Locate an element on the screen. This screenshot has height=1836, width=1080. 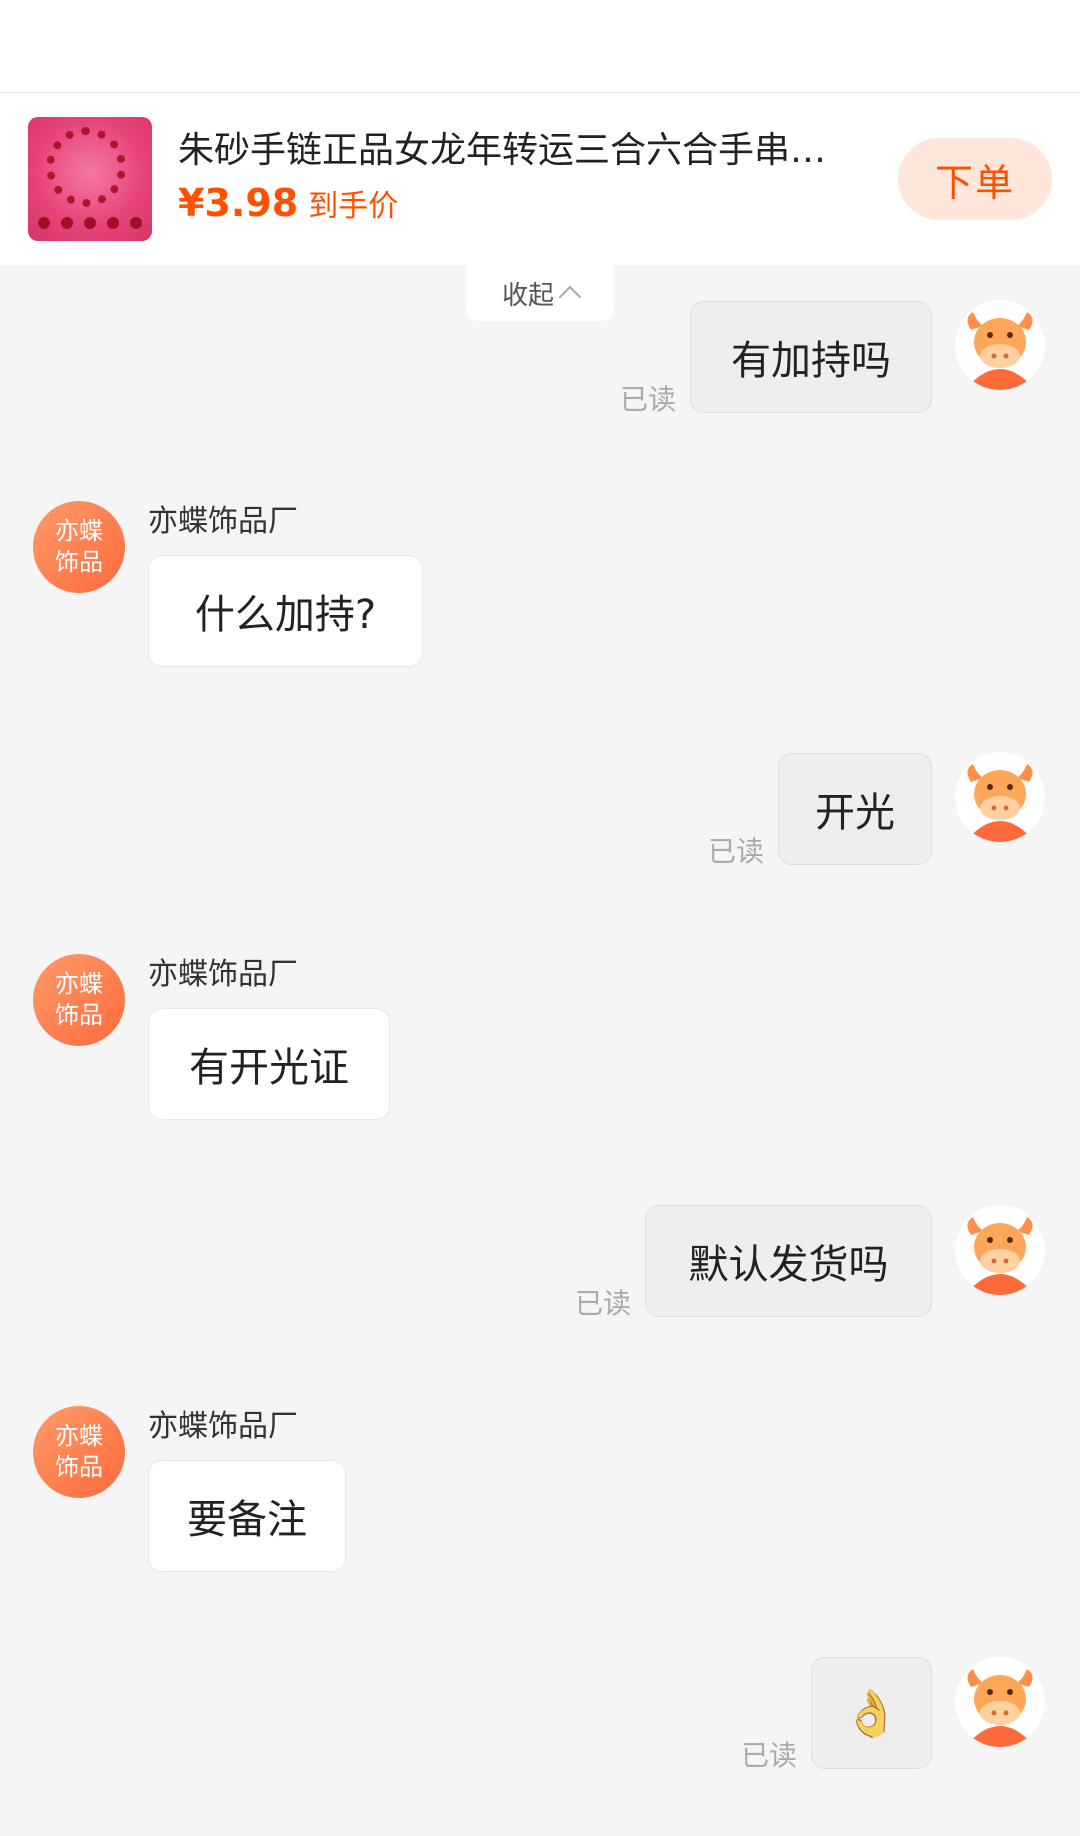
top-bar is located at coordinates (540, 46).